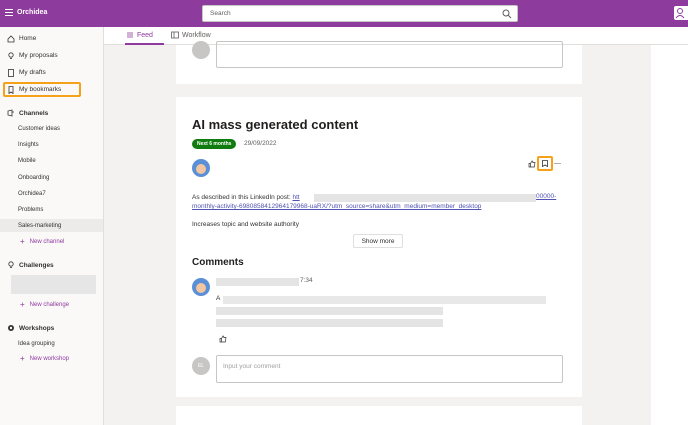 The image size is (688, 425). Describe the element at coordinates (47, 242) in the screenshot. I see `new-channel-label: New channel` at that location.